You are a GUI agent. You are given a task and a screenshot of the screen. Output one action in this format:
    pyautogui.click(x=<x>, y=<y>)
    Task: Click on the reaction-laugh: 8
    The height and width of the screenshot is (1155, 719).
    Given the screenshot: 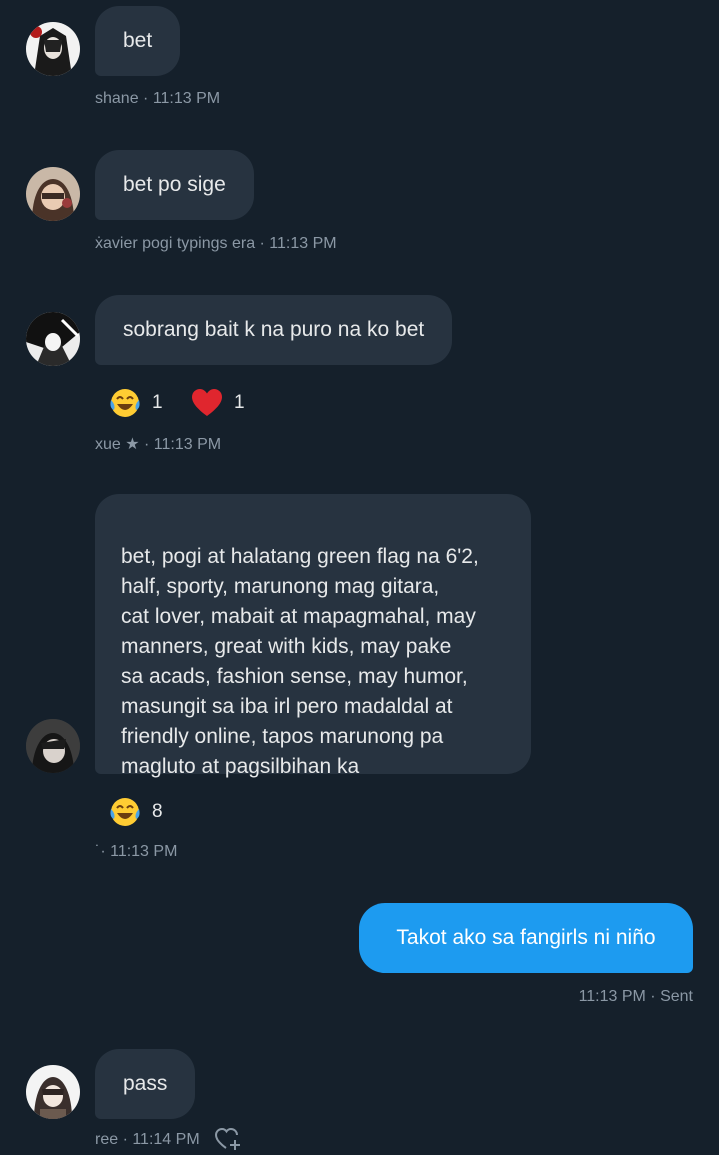 What is the action you would take?
    pyautogui.click(x=135, y=812)
    